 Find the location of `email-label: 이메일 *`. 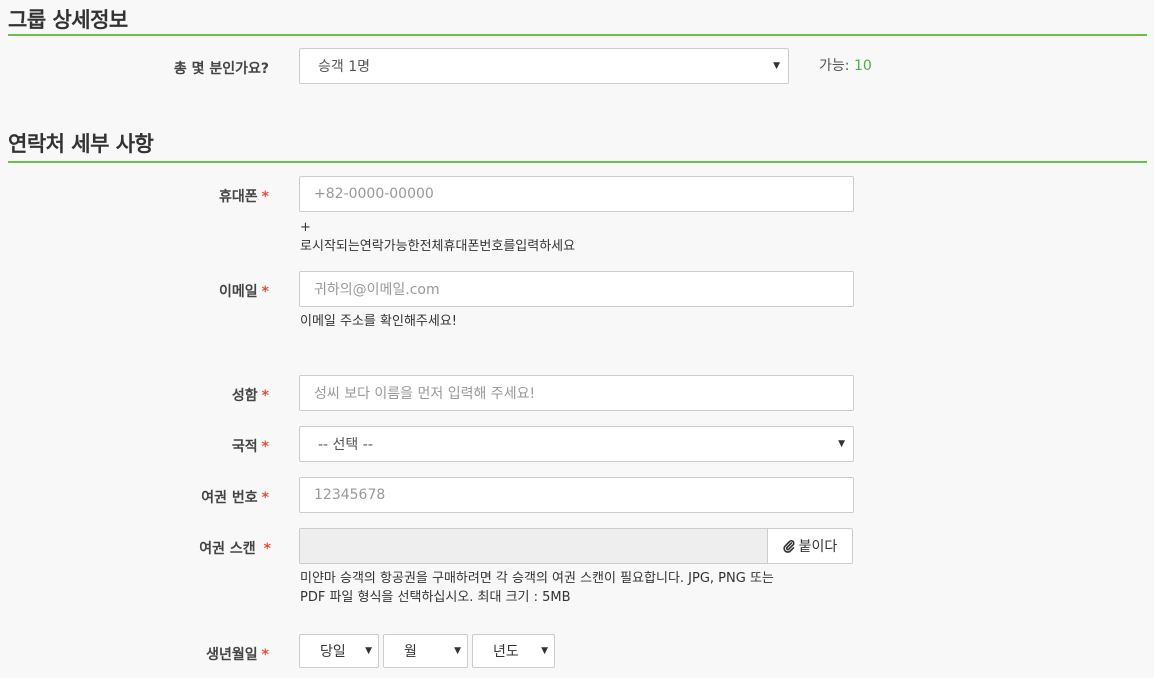

email-label: 이메일 * is located at coordinates (244, 291).